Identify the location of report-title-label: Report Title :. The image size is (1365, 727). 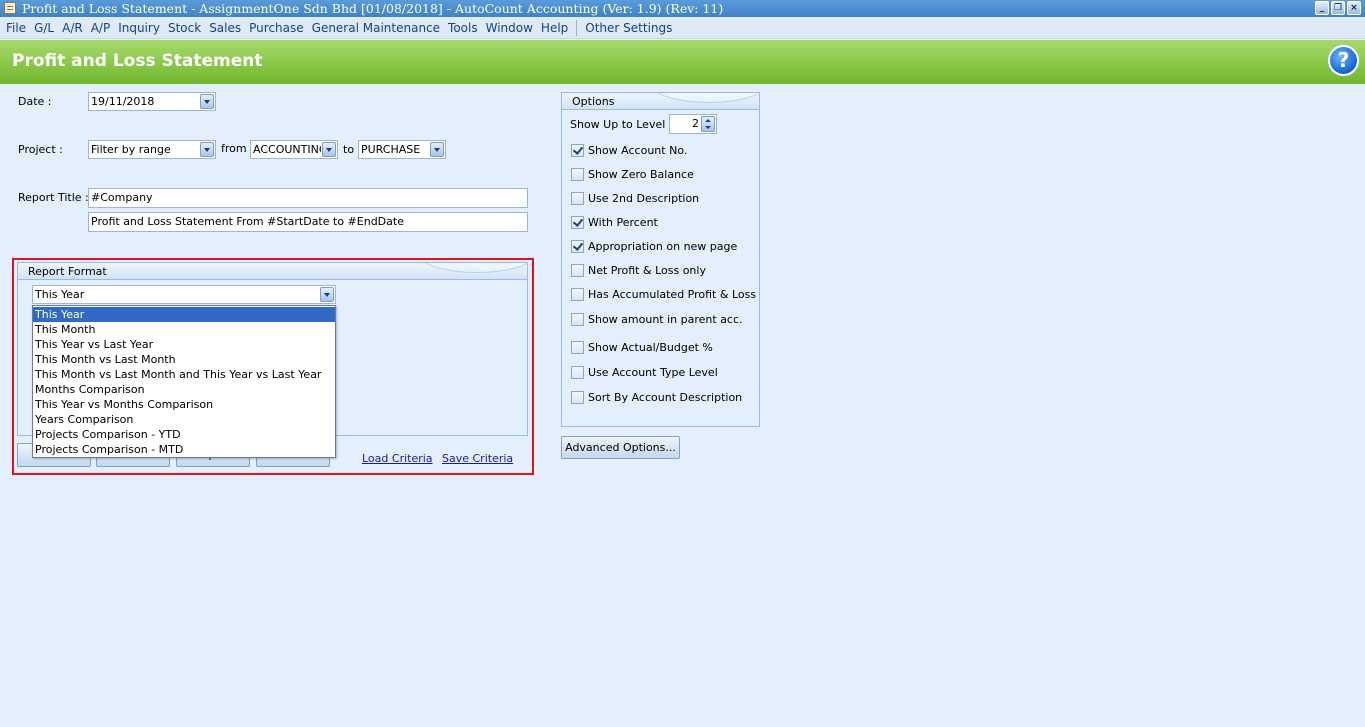
(53, 197).